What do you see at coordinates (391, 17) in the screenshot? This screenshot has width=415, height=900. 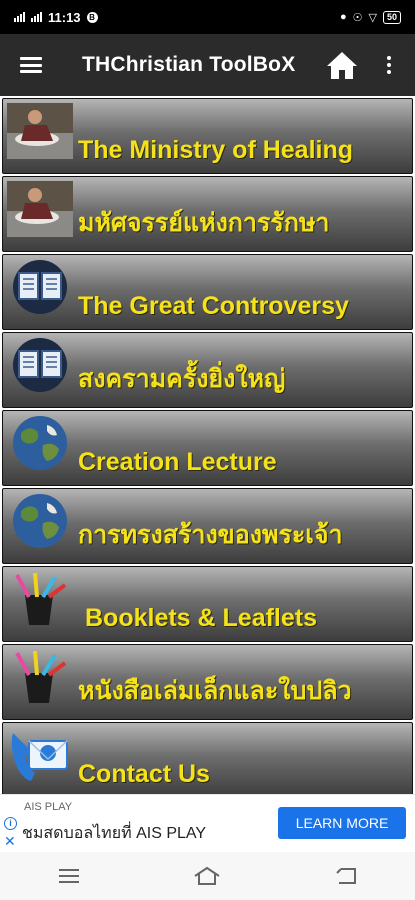 I see `battery-icon: 50` at bounding box center [391, 17].